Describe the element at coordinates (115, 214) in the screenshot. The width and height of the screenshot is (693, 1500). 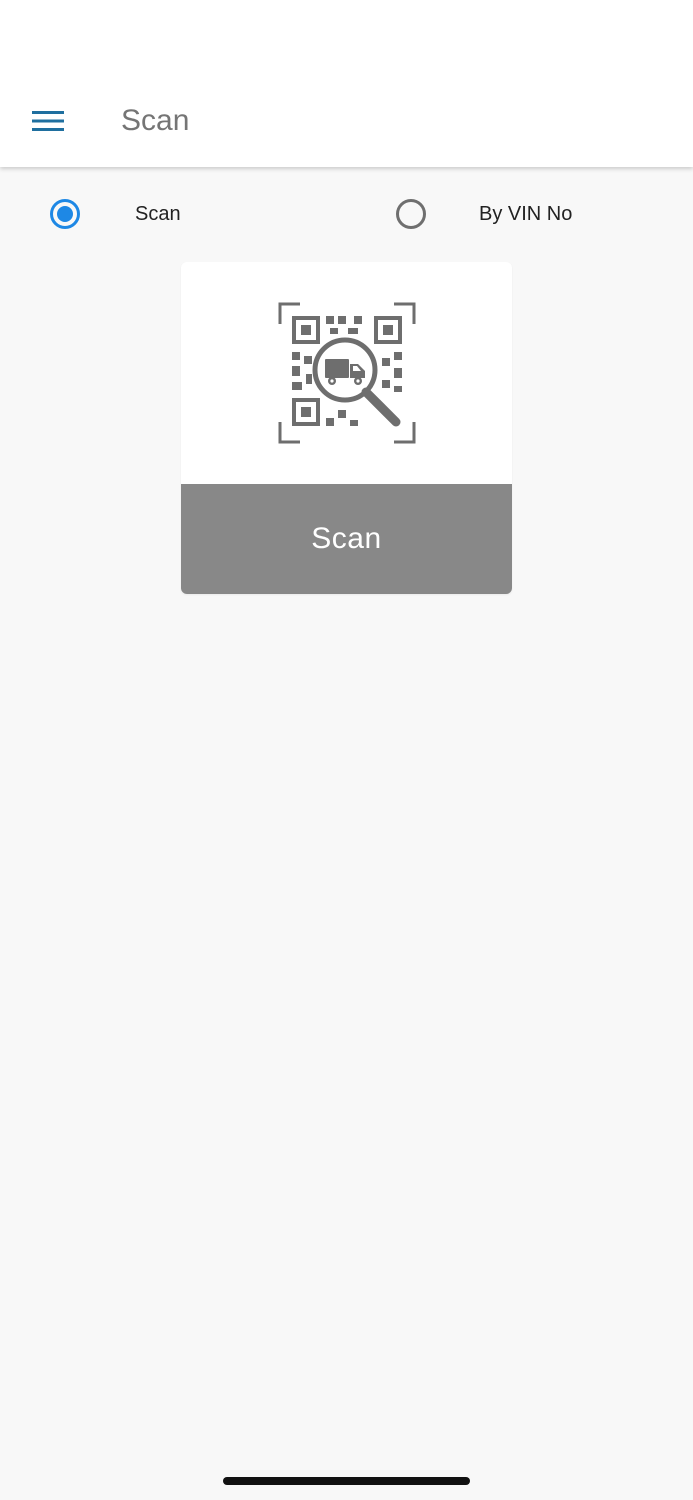
I see `radio-option-scan: Scan` at that location.